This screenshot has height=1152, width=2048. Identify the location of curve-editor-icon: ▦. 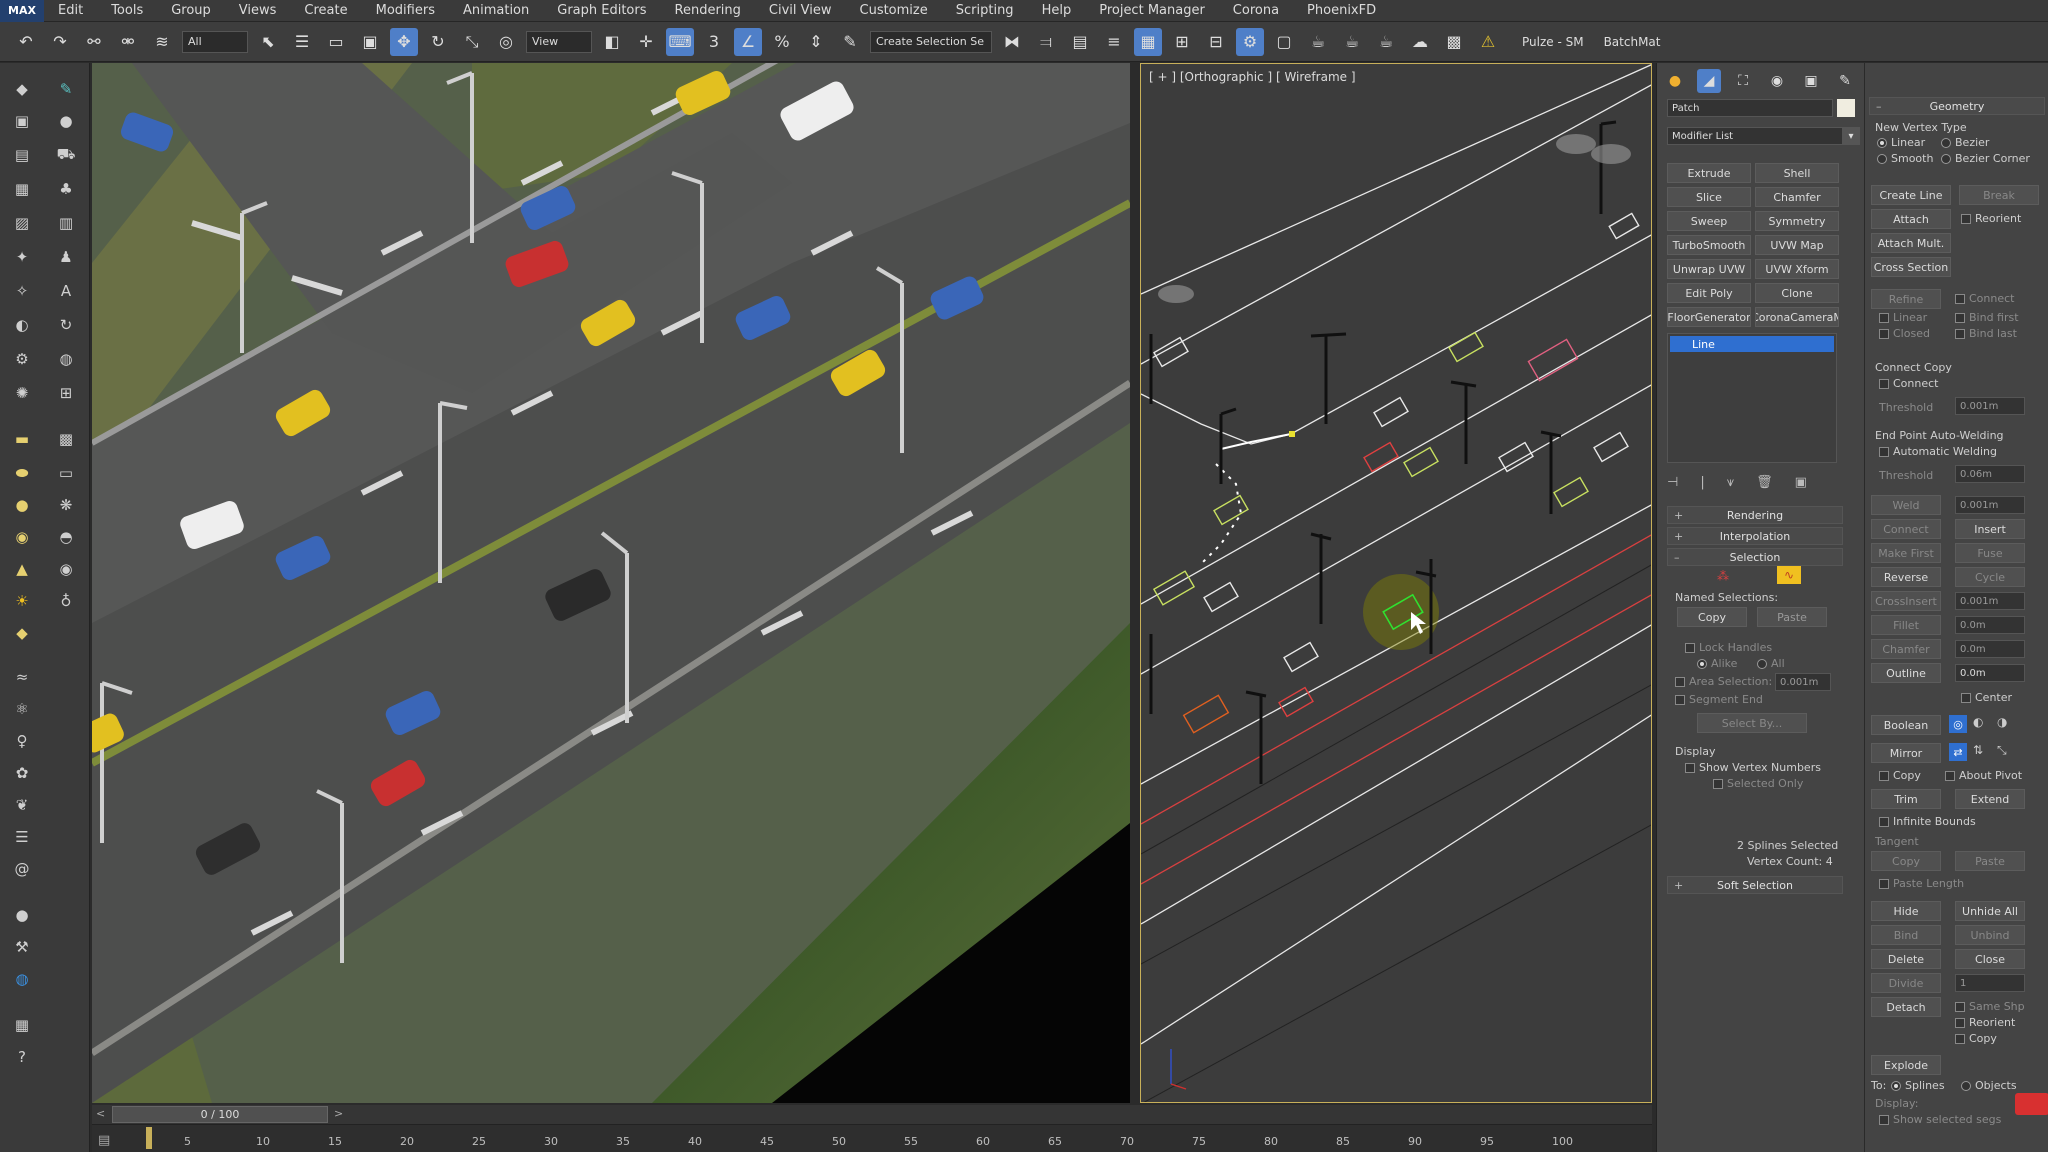
(1148, 41).